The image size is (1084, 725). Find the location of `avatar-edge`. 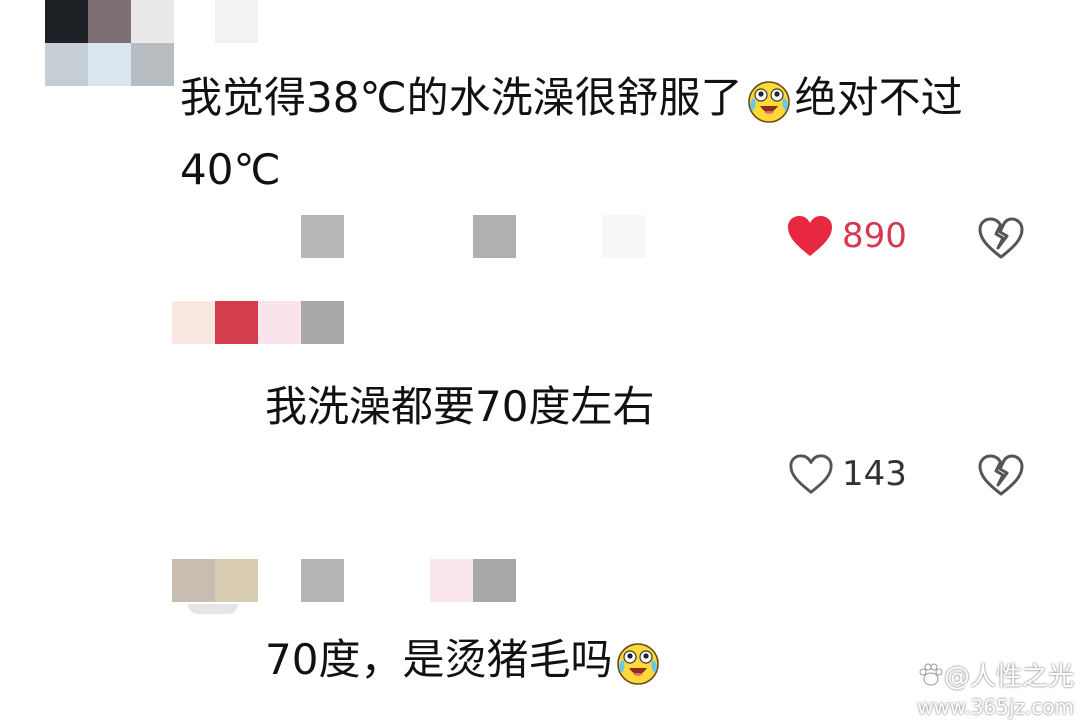

avatar-edge is located at coordinates (213, 609).